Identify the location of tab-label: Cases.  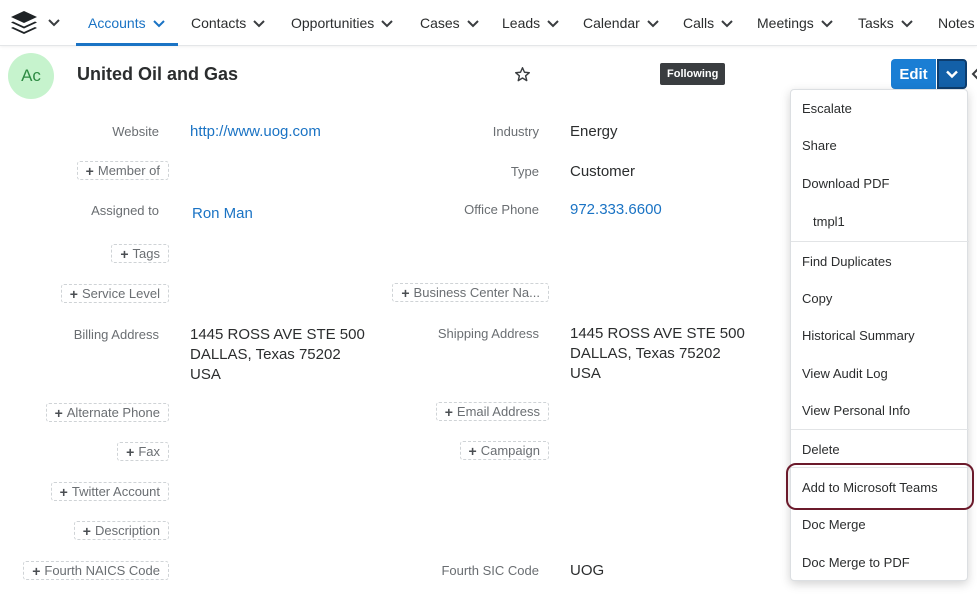
(440, 23).